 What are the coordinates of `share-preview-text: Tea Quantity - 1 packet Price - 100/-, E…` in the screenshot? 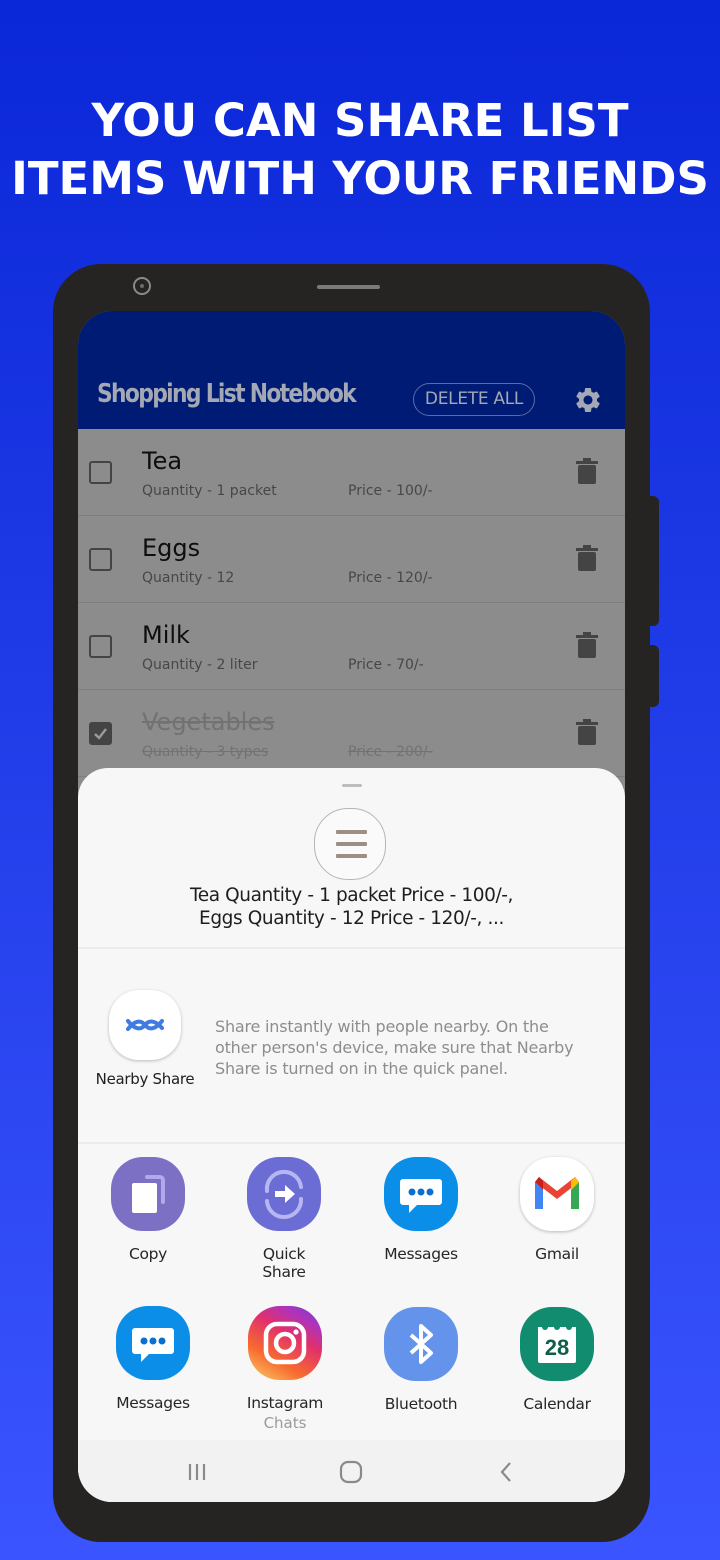 It's located at (351, 907).